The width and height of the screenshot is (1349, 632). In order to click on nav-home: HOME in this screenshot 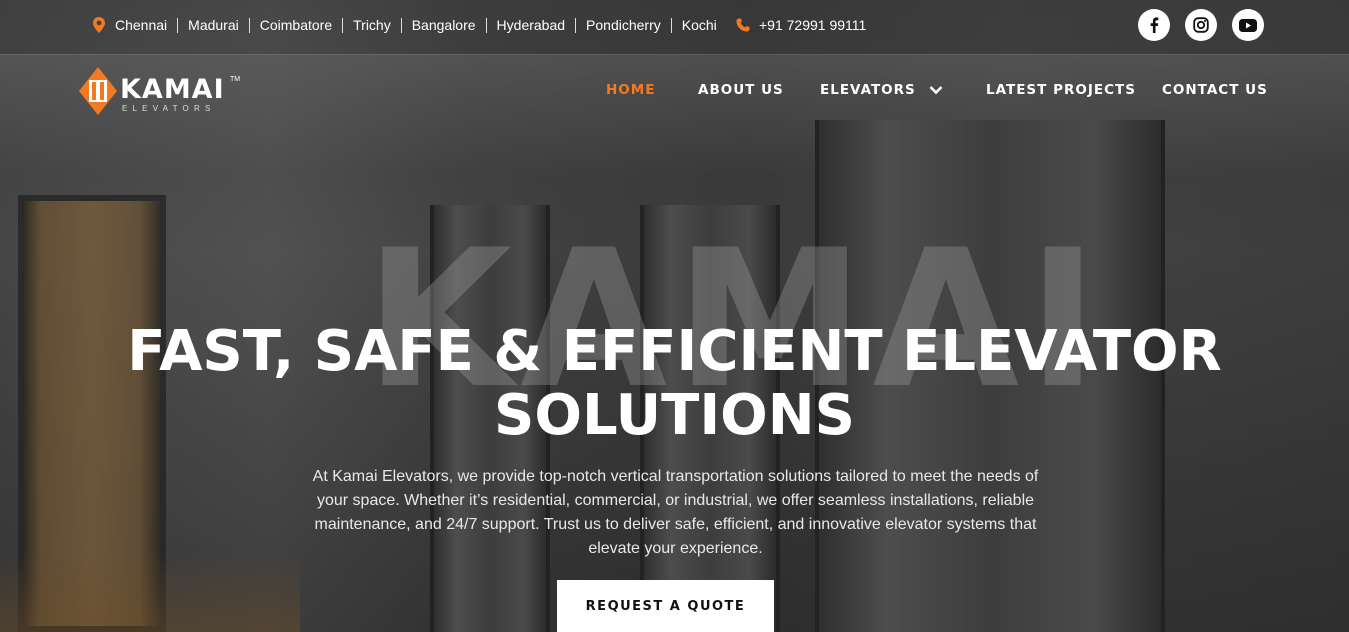, I will do `click(630, 90)`.